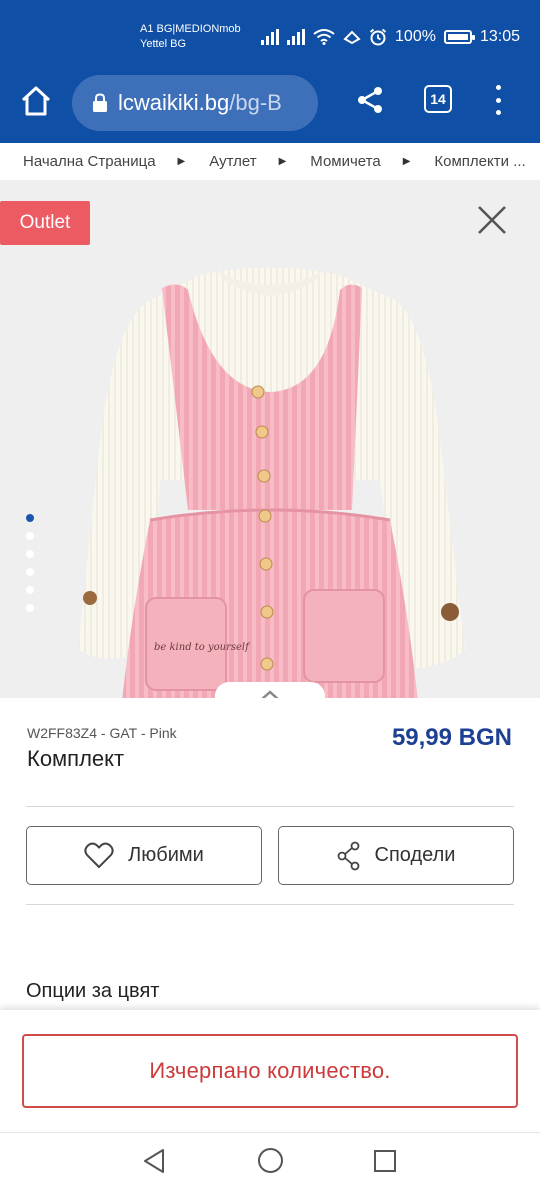 This screenshot has width=540, height=1188. What do you see at coordinates (324, 37) in the screenshot?
I see `wifi-icon` at bounding box center [324, 37].